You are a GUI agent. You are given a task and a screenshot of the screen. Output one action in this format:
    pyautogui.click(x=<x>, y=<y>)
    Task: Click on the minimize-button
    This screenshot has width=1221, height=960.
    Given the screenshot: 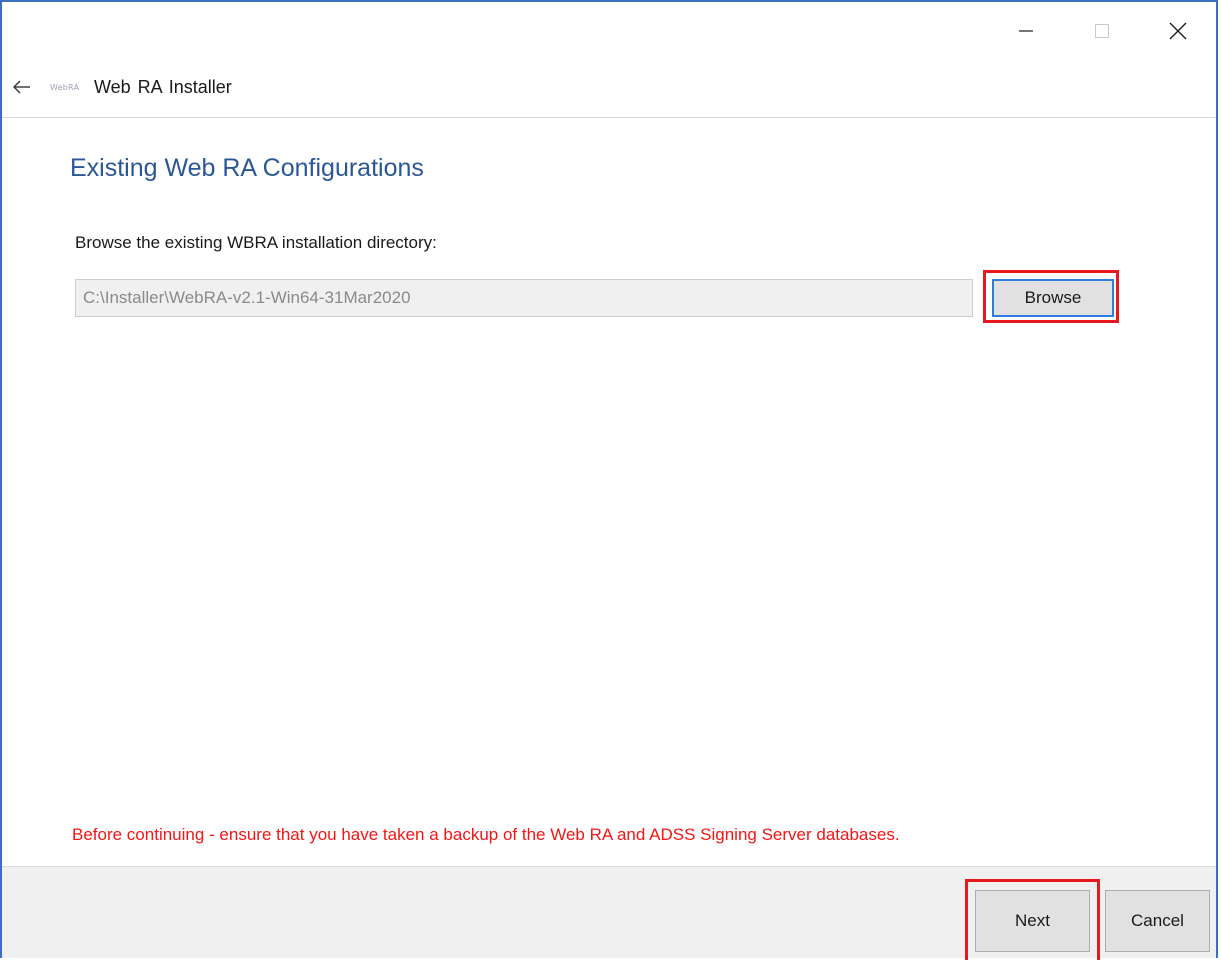 What is the action you would take?
    pyautogui.click(x=1026, y=31)
    